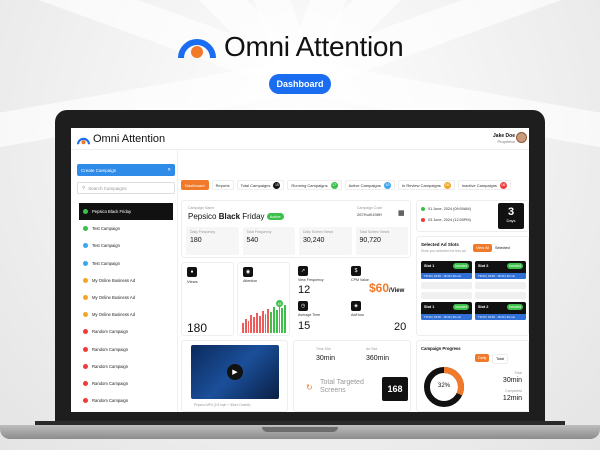 The width and height of the screenshot is (600, 450). Describe the element at coordinates (360, 280) in the screenshot. I see `cpm-label: CPM Value` at that location.